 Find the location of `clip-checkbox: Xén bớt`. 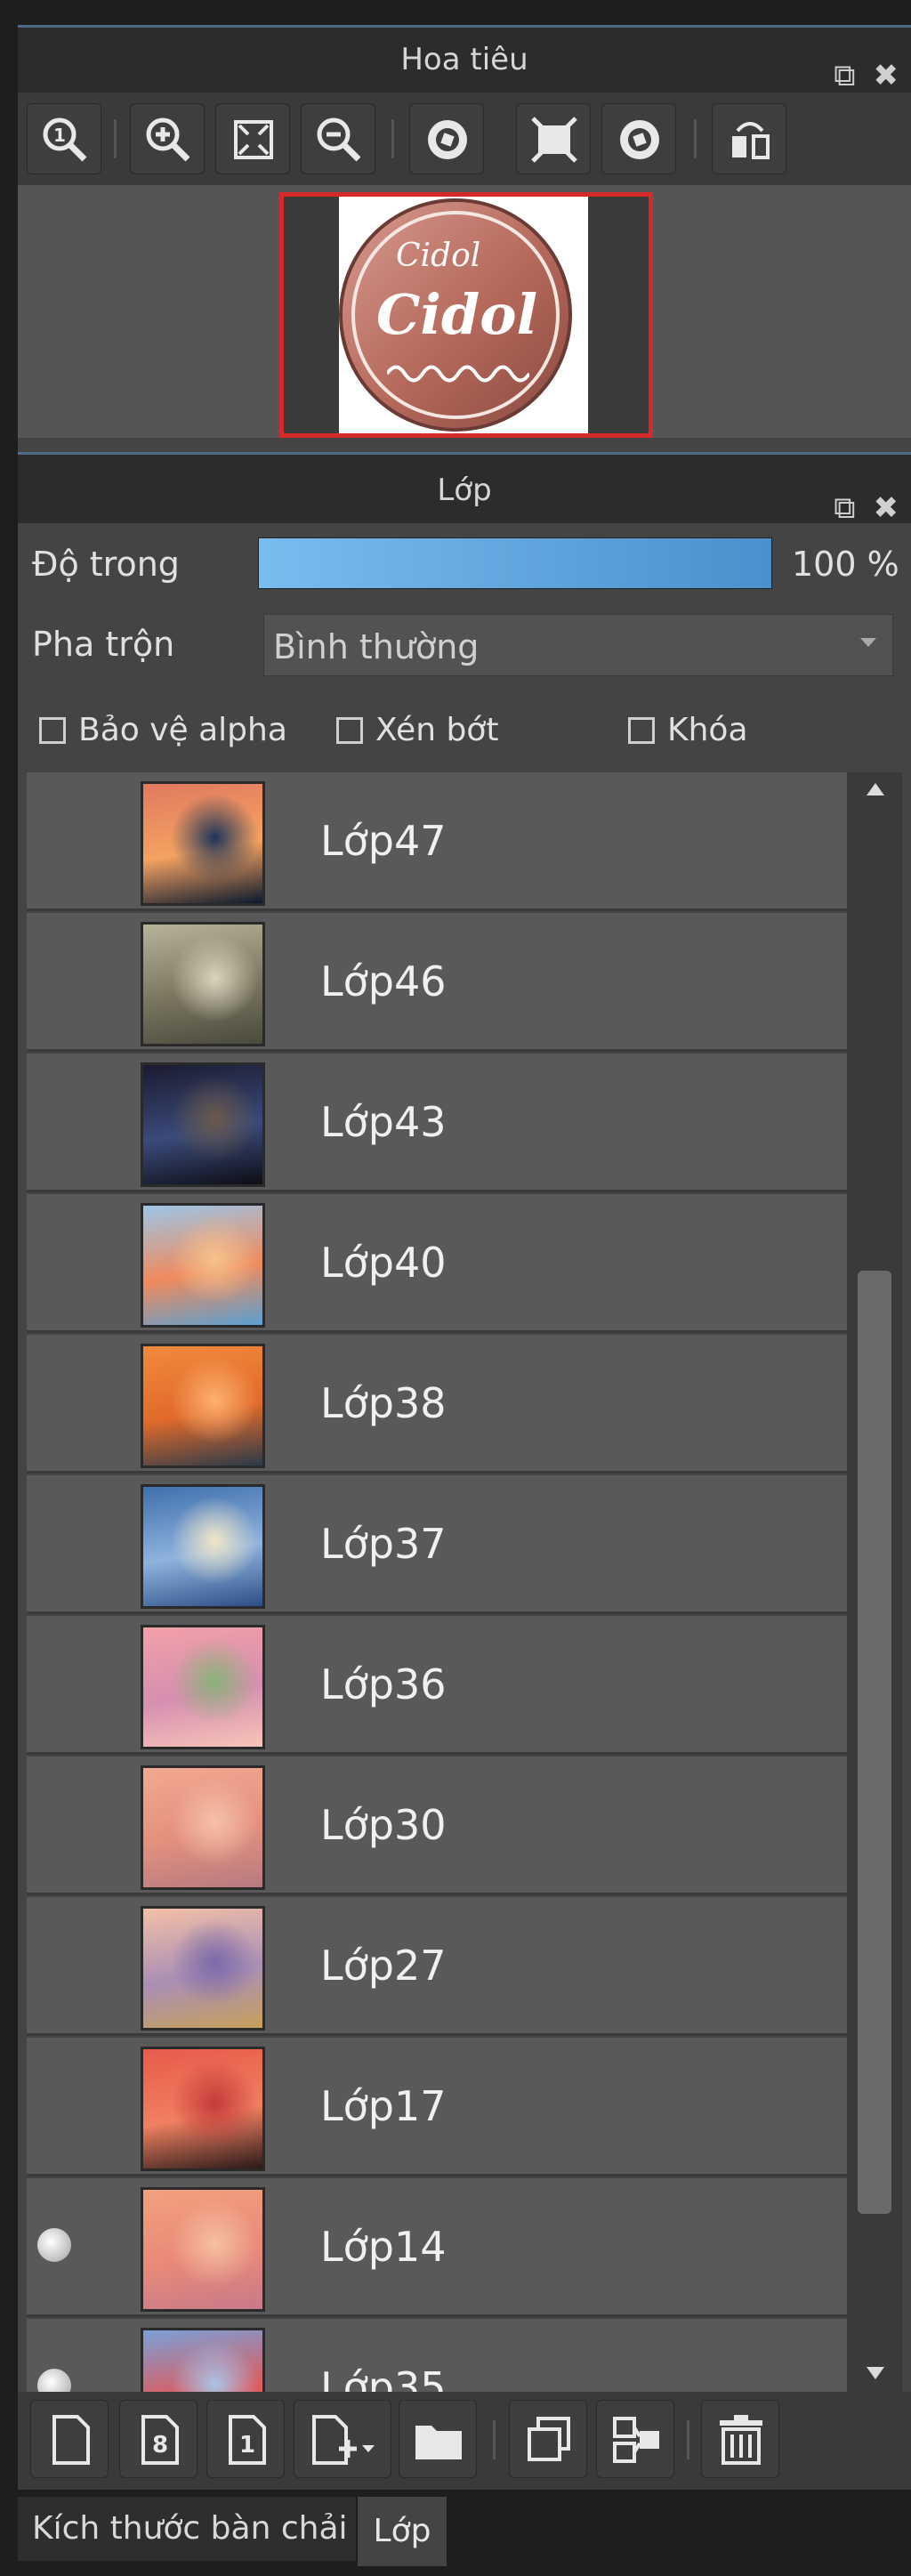

clip-checkbox: Xén bớt is located at coordinates (417, 730).